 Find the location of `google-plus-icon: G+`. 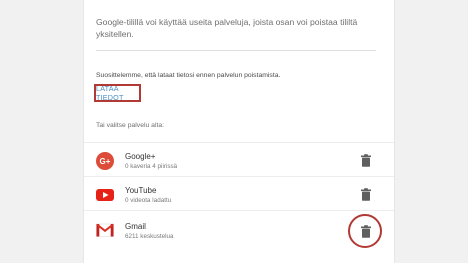

google-plus-icon: G+ is located at coordinates (105, 161).